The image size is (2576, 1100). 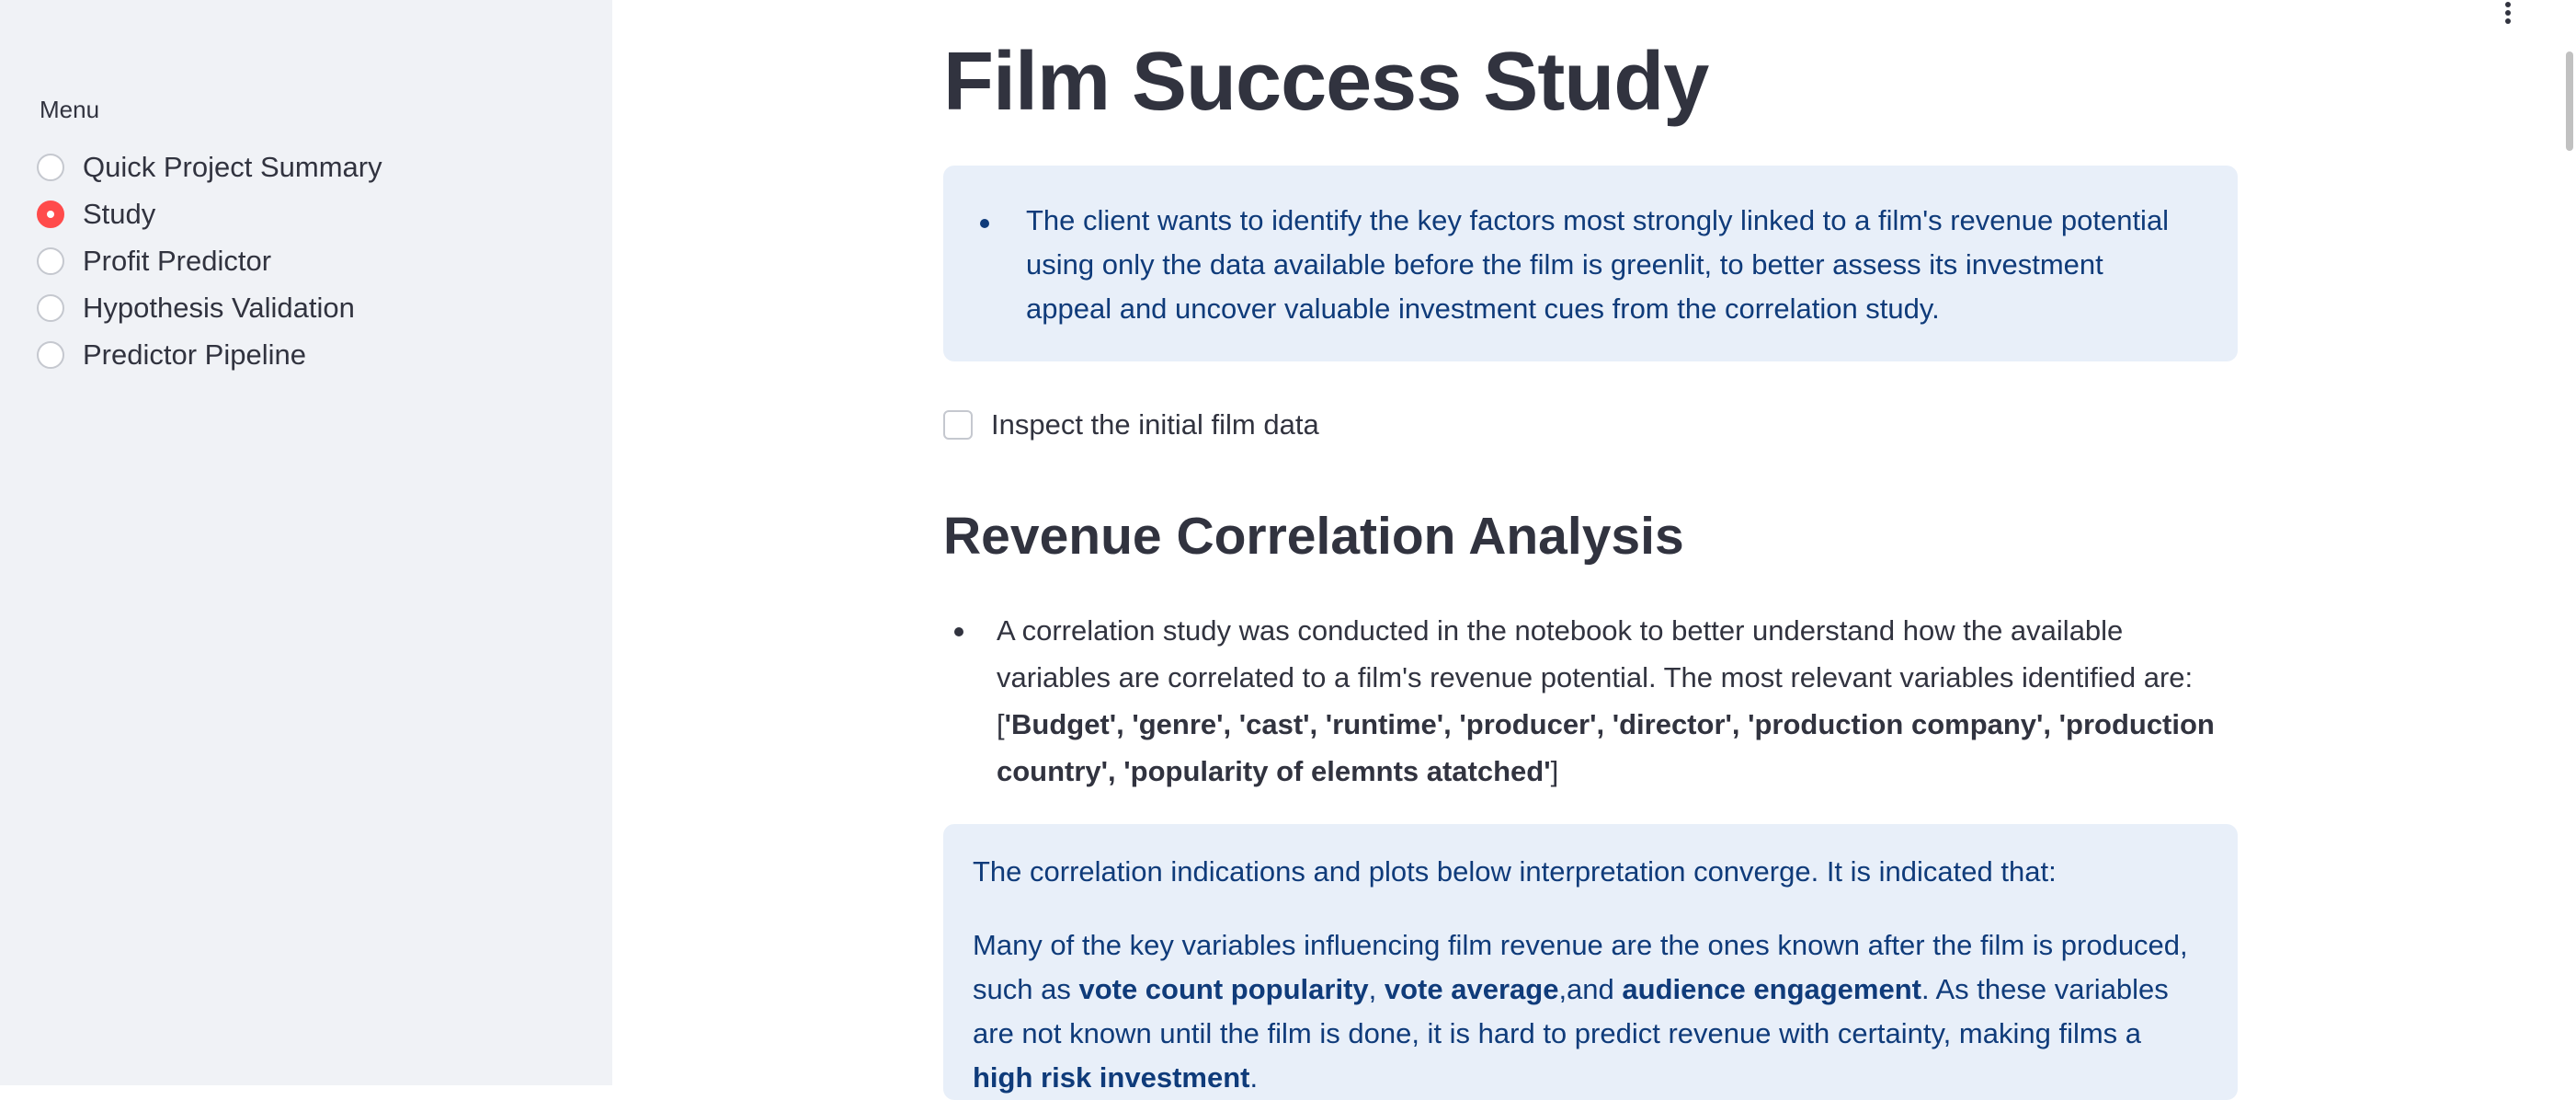 I want to click on radio-option-hypothesis-validation: Hypothesis Validation, so click(x=209, y=307).